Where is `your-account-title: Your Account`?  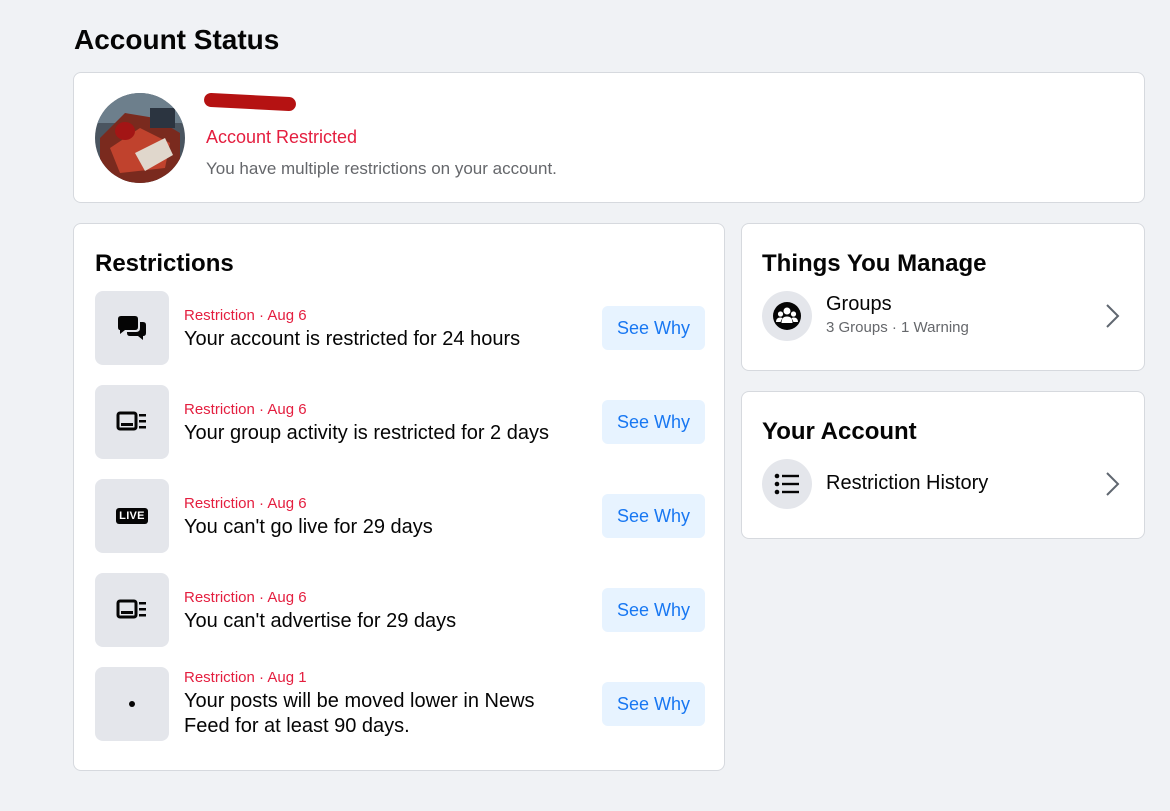
your-account-title: Your Account is located at coordinates (839, 431).